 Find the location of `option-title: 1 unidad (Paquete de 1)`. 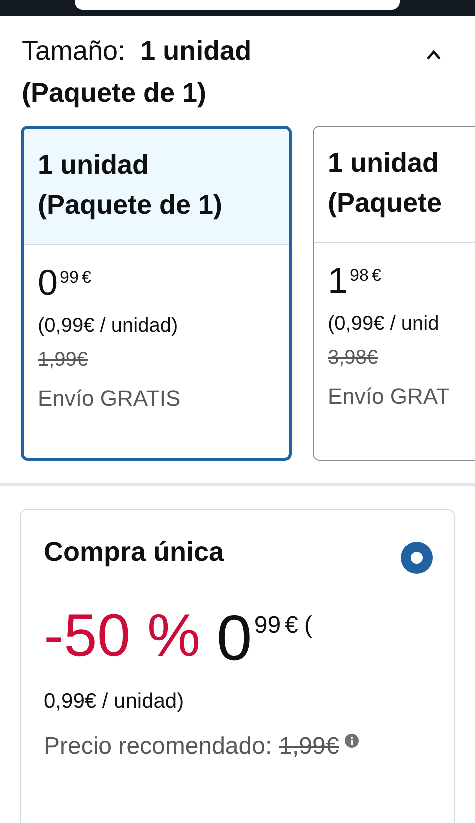

option-title: 1 unidad (Paquete de 1) is located at coordinates (131, 185).